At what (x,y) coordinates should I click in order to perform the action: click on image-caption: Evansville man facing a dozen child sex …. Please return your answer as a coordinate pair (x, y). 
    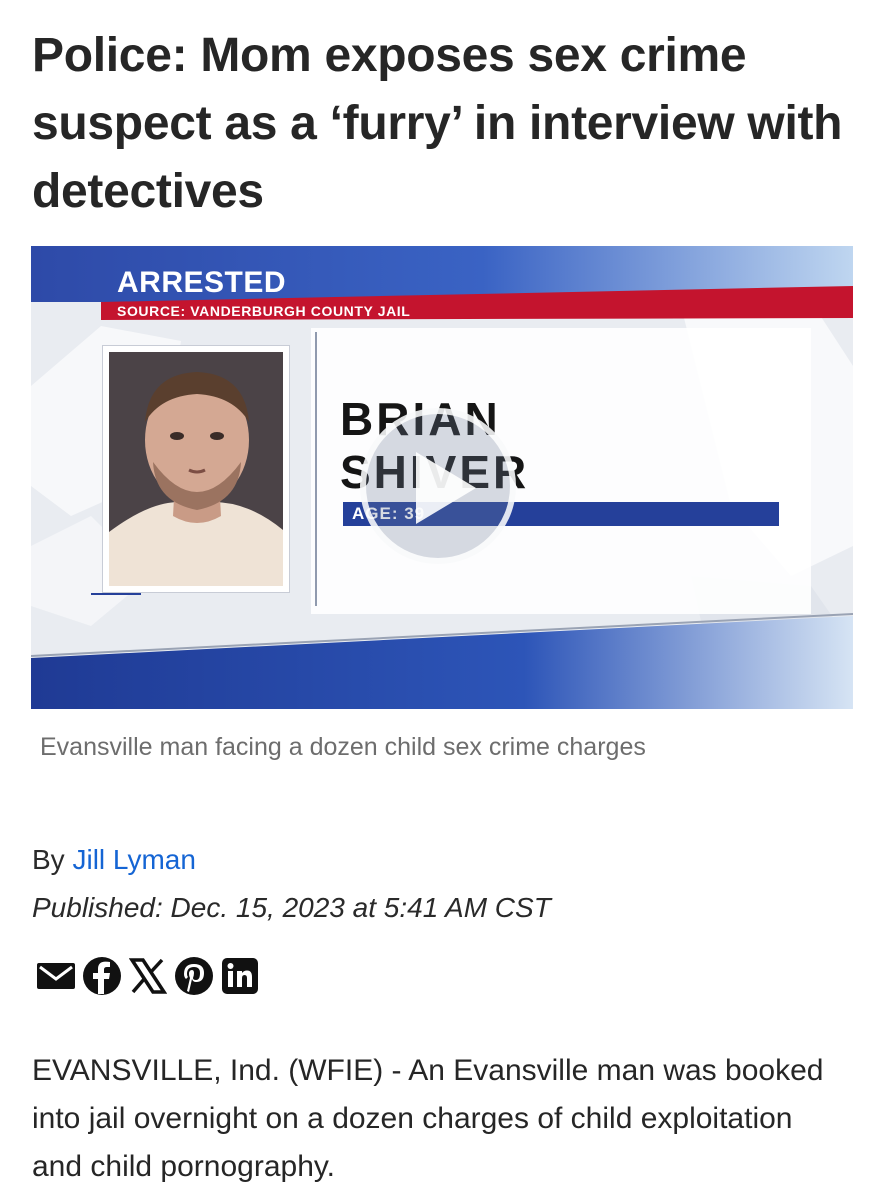
    Looking at the image, I should click on (343, 747).